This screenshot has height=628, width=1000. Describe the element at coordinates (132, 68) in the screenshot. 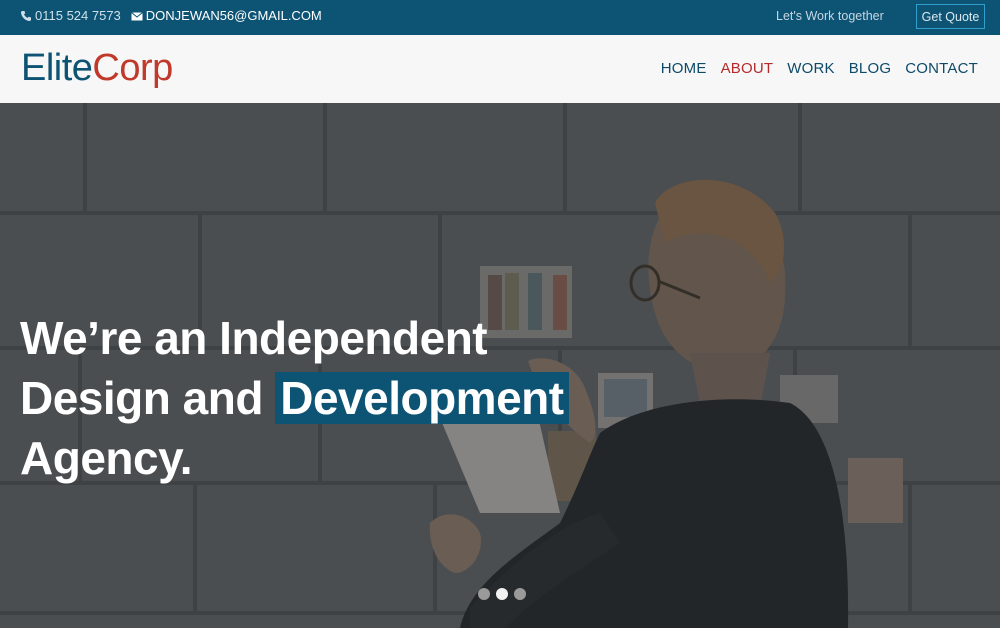

I see `logo-text-corp: Corp` at that location.